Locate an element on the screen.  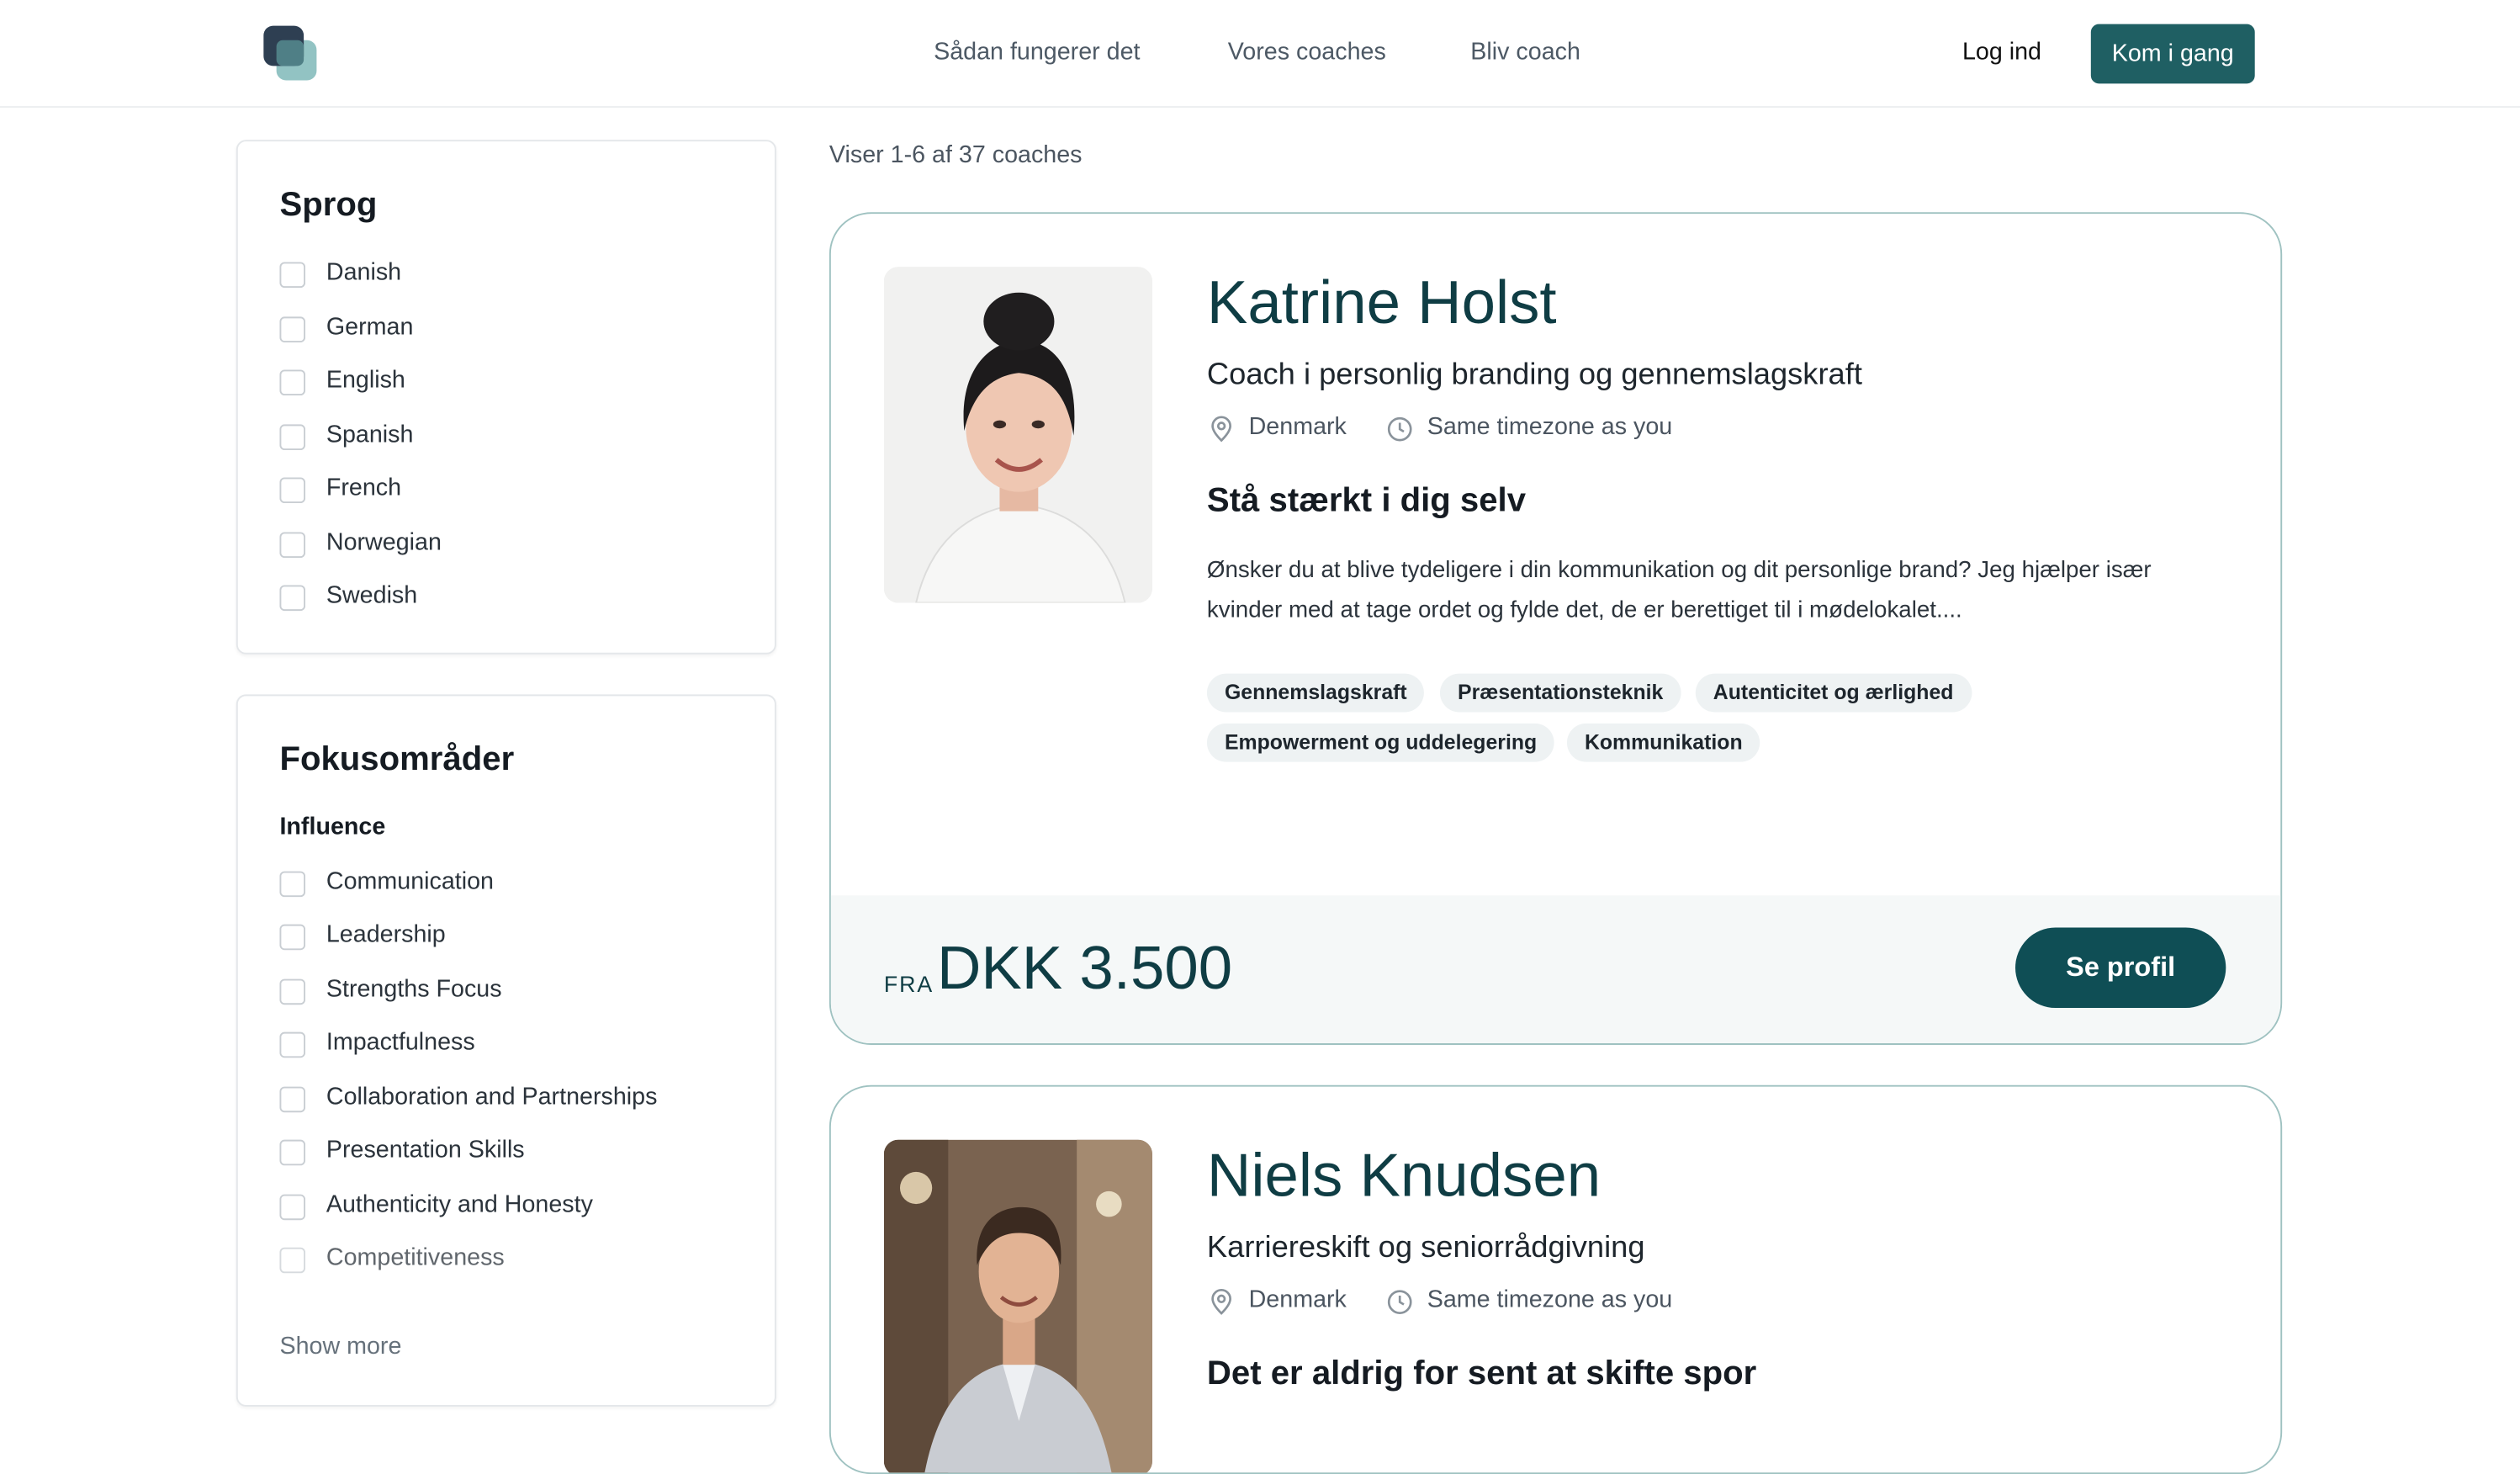
coach-headline: Det er aldrig for sent at skifte spor is located at coordinates (1481, 1373).